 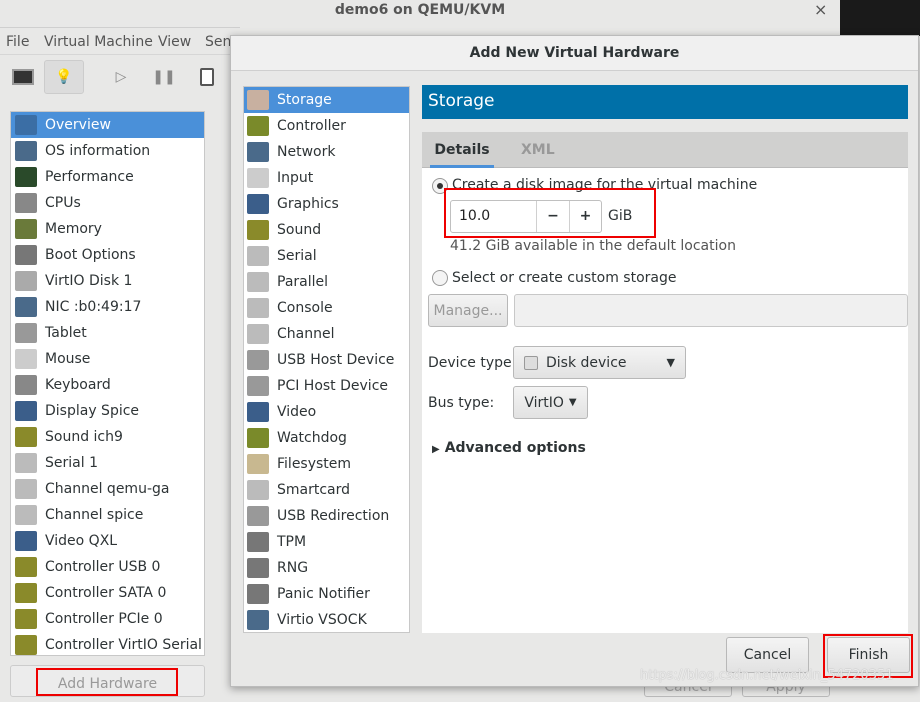 I want to click on hardware-type-item-label: Panic Notifier, so click(x=323, y=594).